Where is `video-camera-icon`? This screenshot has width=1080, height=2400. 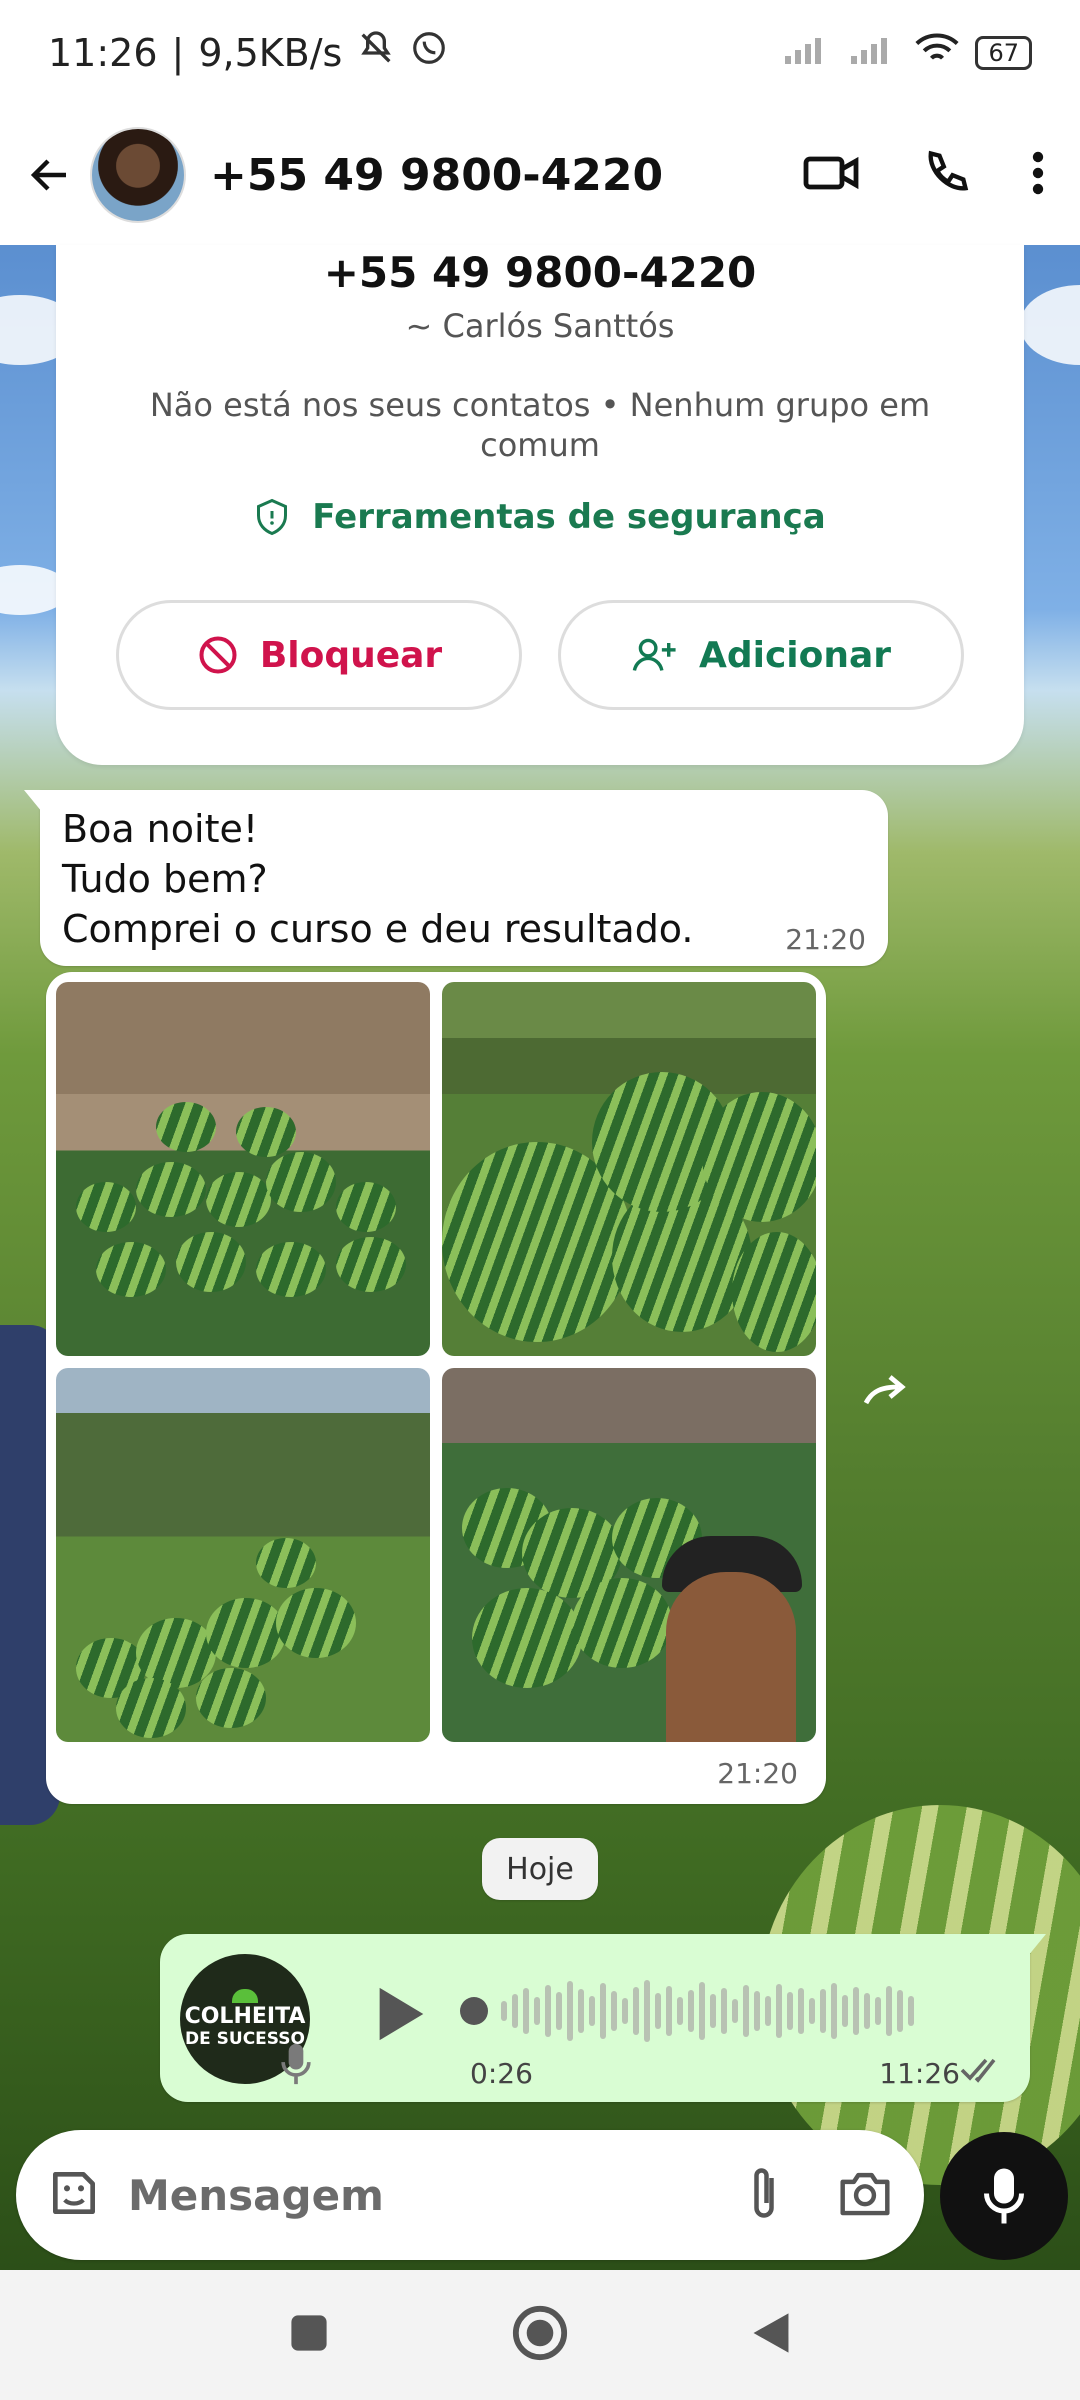 video-camera-icon is located at coordinates (831, 173).